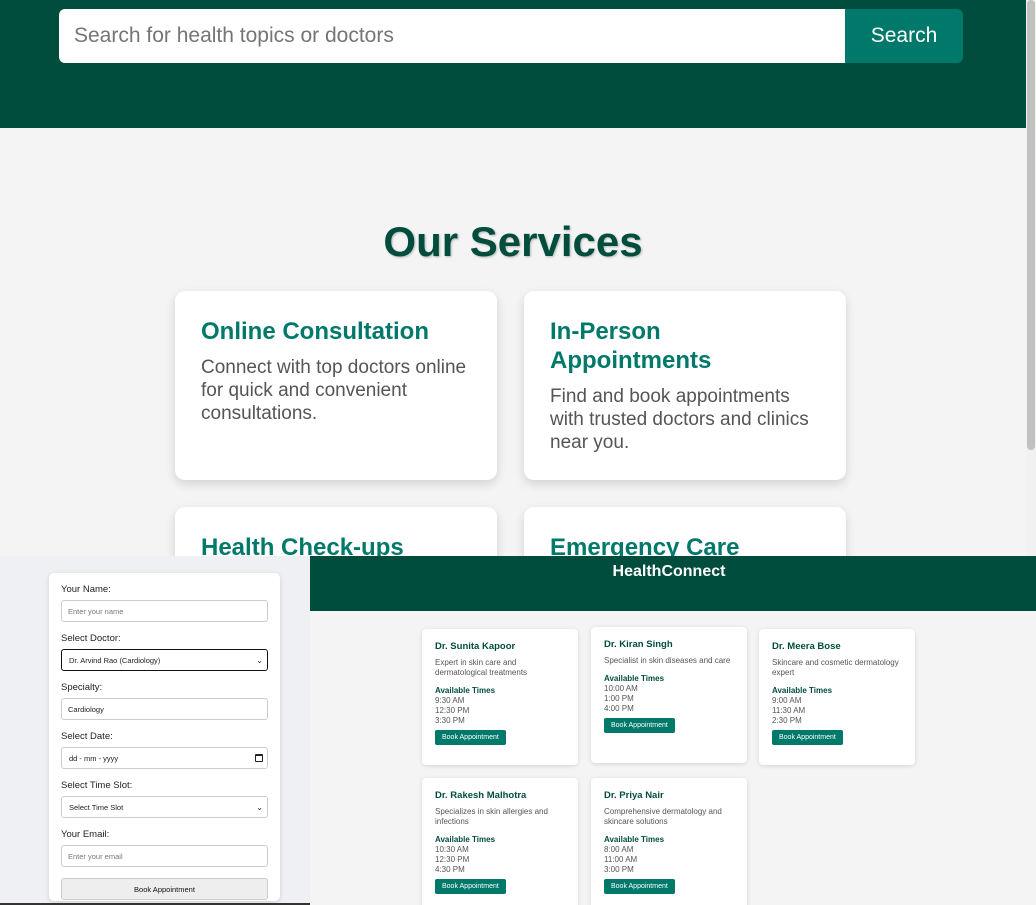 The width and height of the screenshot is (1036, 905). Describe the element at coordinates (619, 698) in the screenshot. I see `time-slot: 1:00 PM` at that location.